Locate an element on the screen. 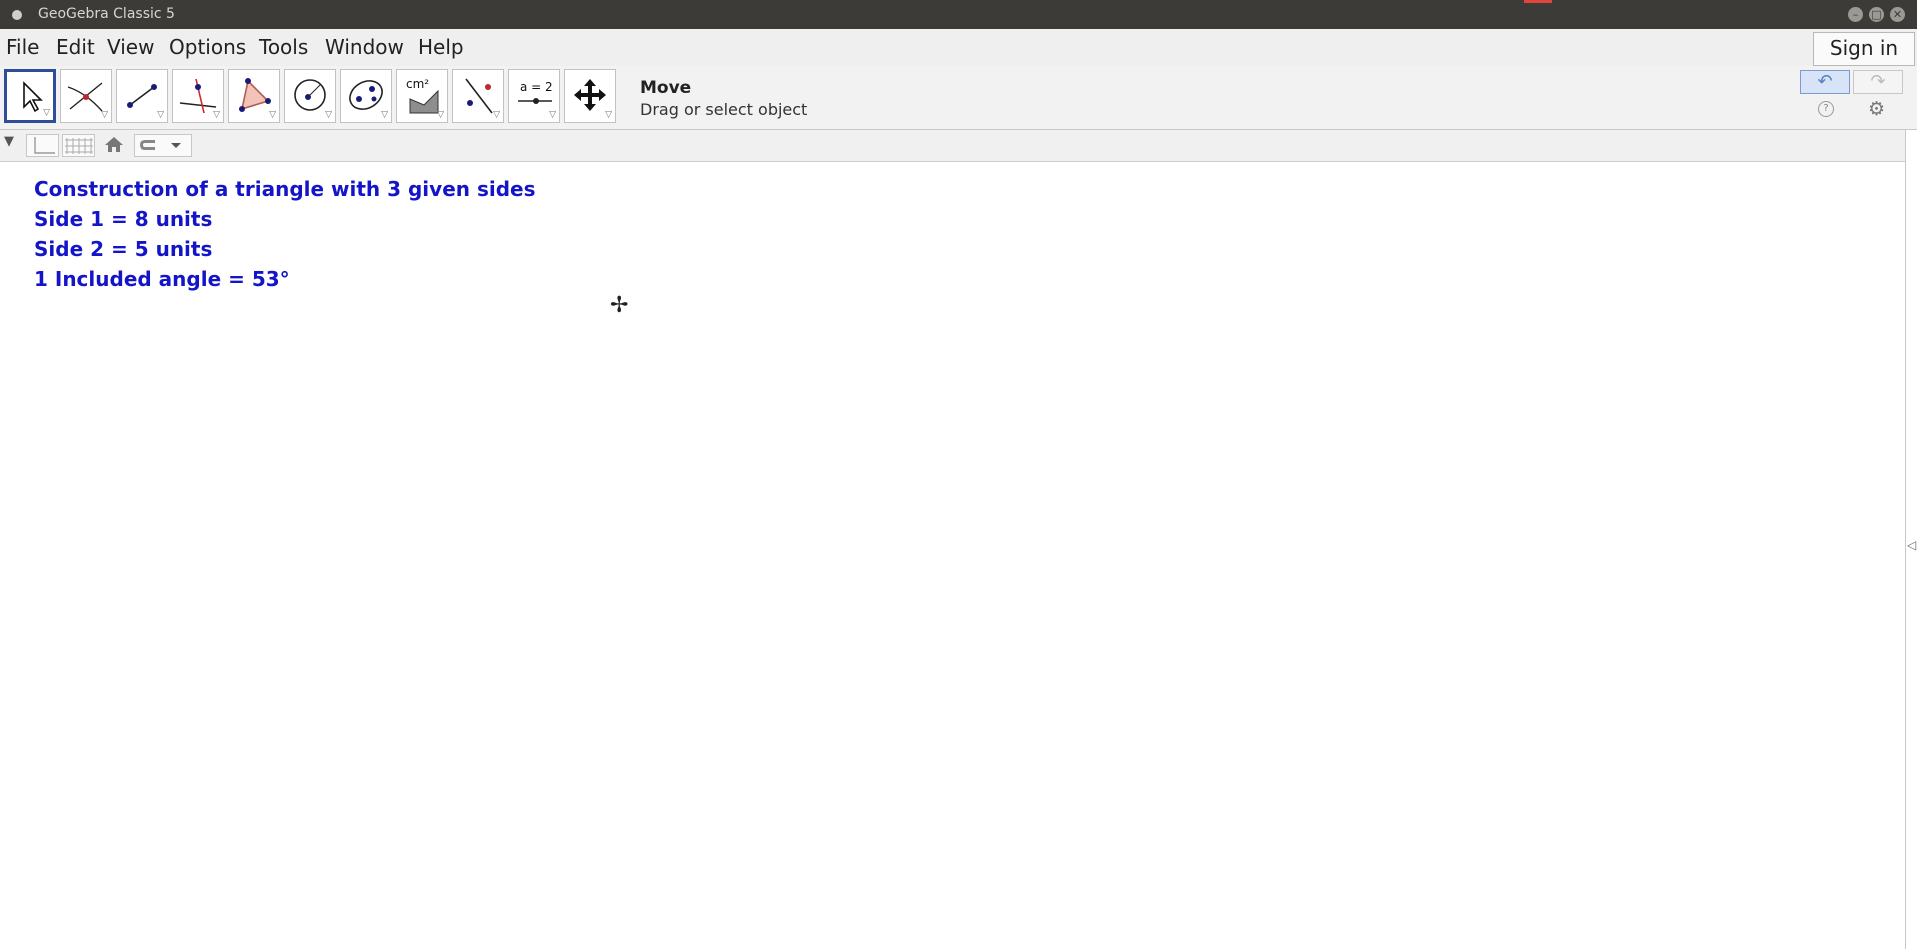 This screenshot has width=1917, height=949. axes-icon is located at coordinates (44, 145).